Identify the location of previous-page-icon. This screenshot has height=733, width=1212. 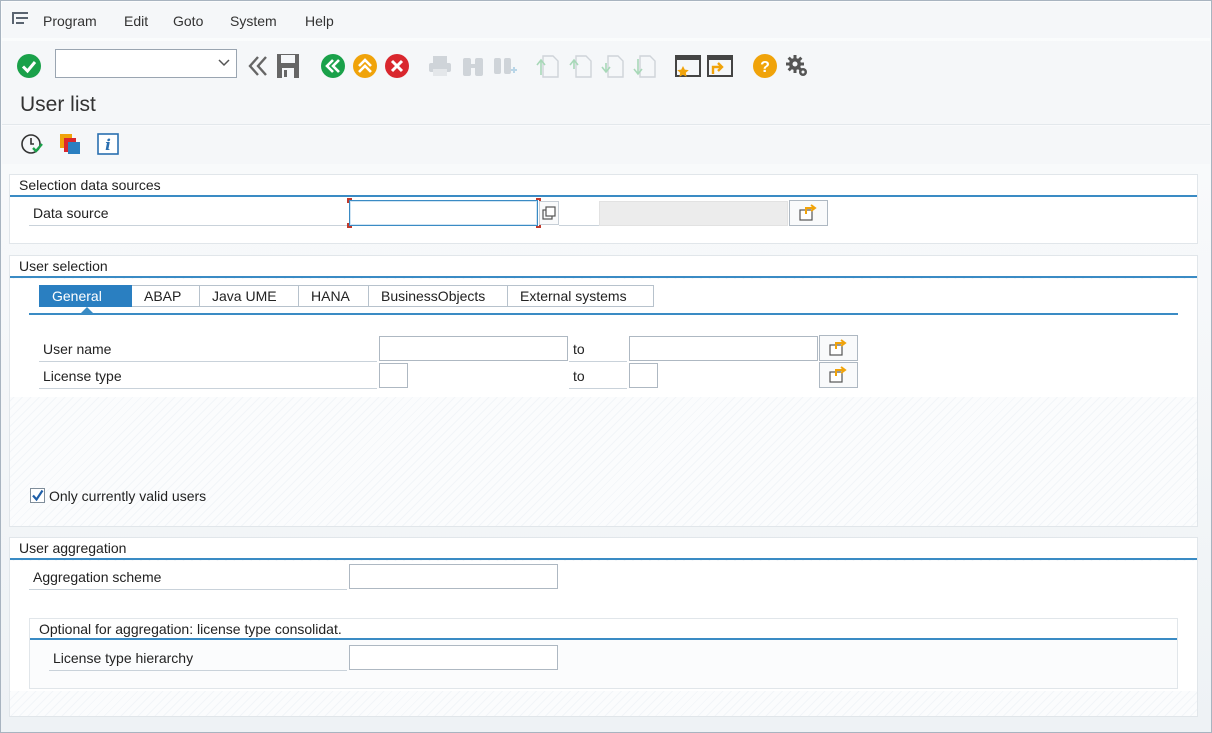
(581, 66).